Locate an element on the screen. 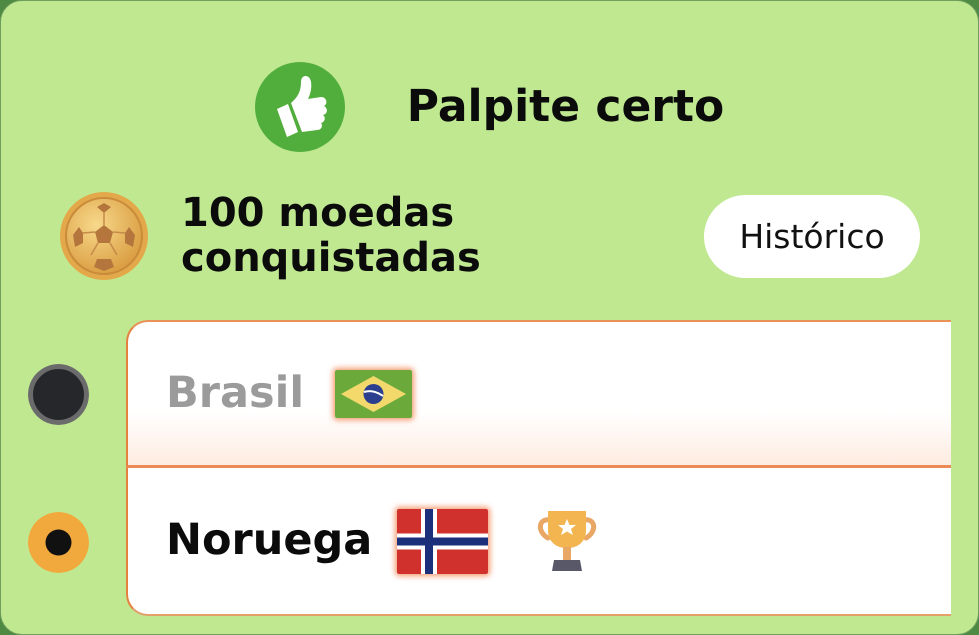 Image resolution: width=979 pixels, height=635 pixels. coins-earned-text: 100 moedas conquistadas is located at coordinates (331, 236).